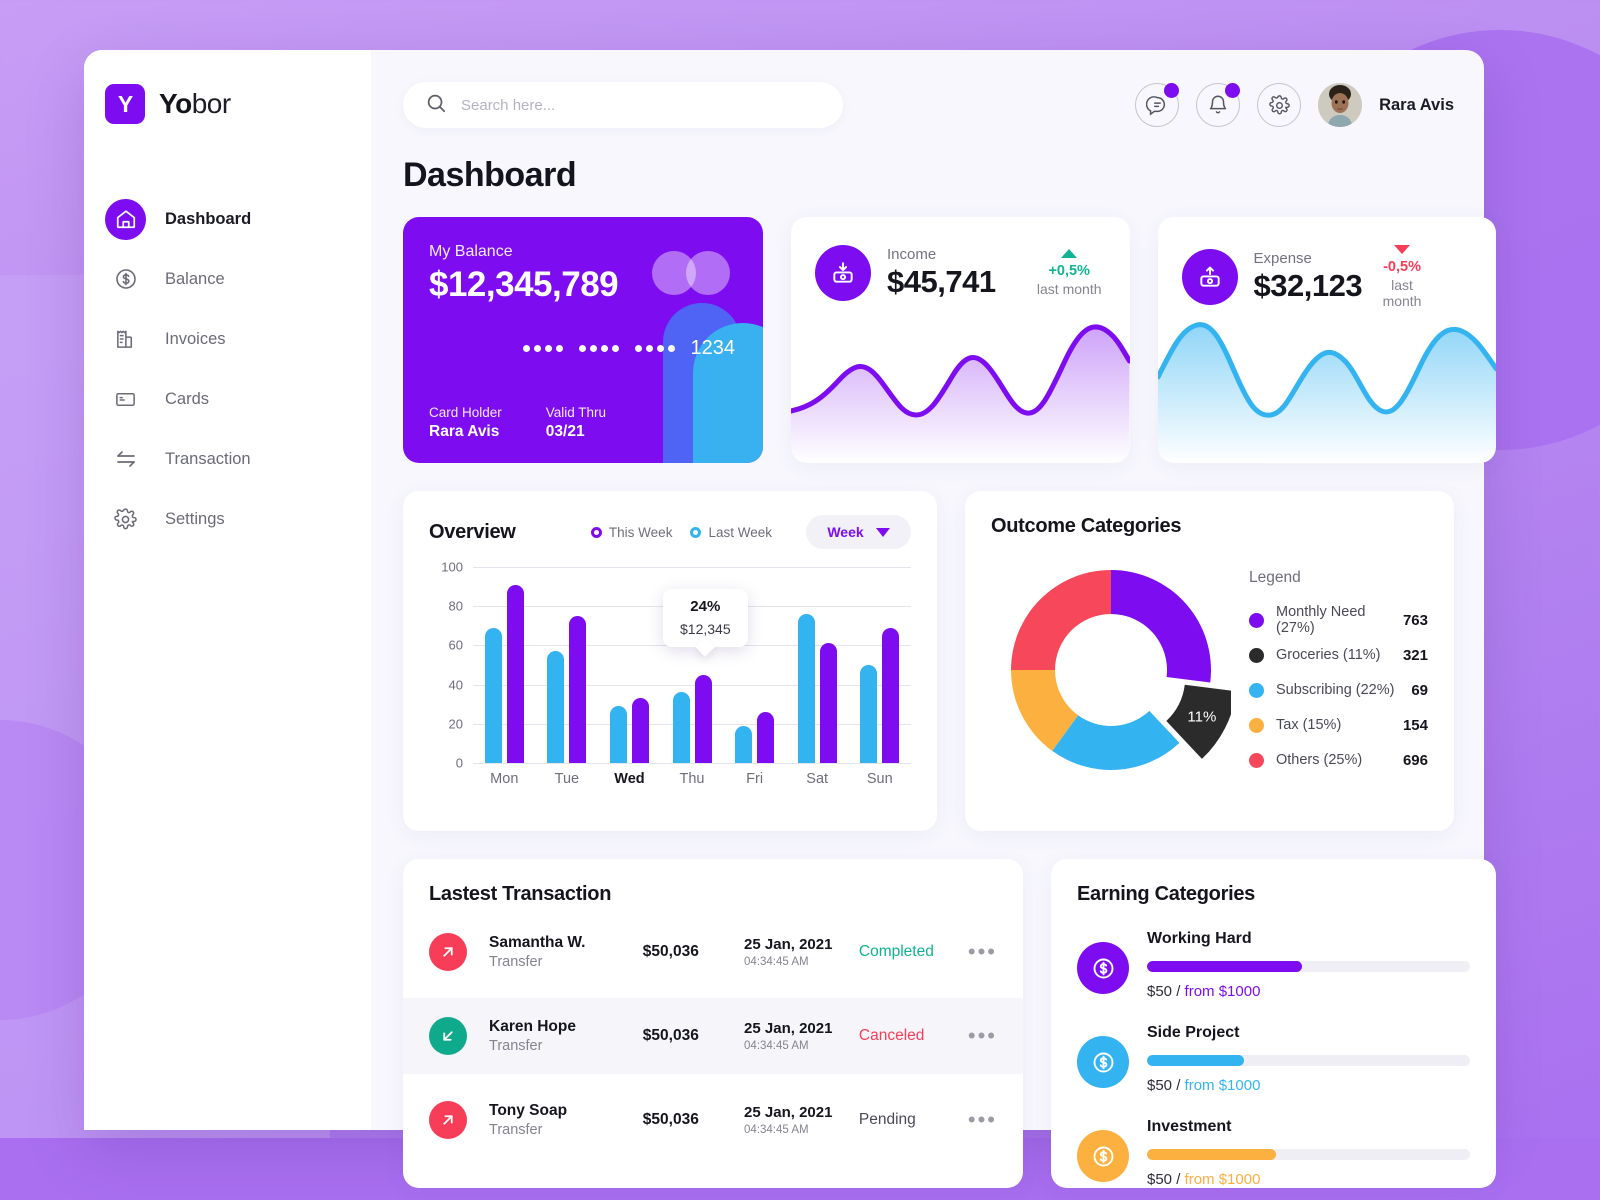 This screenshot has height=1200, width=1600. What do you see at coordinates (692, 779) in the screenshot?
I see `x-tick: Thu` at bounding box center [692, 779].